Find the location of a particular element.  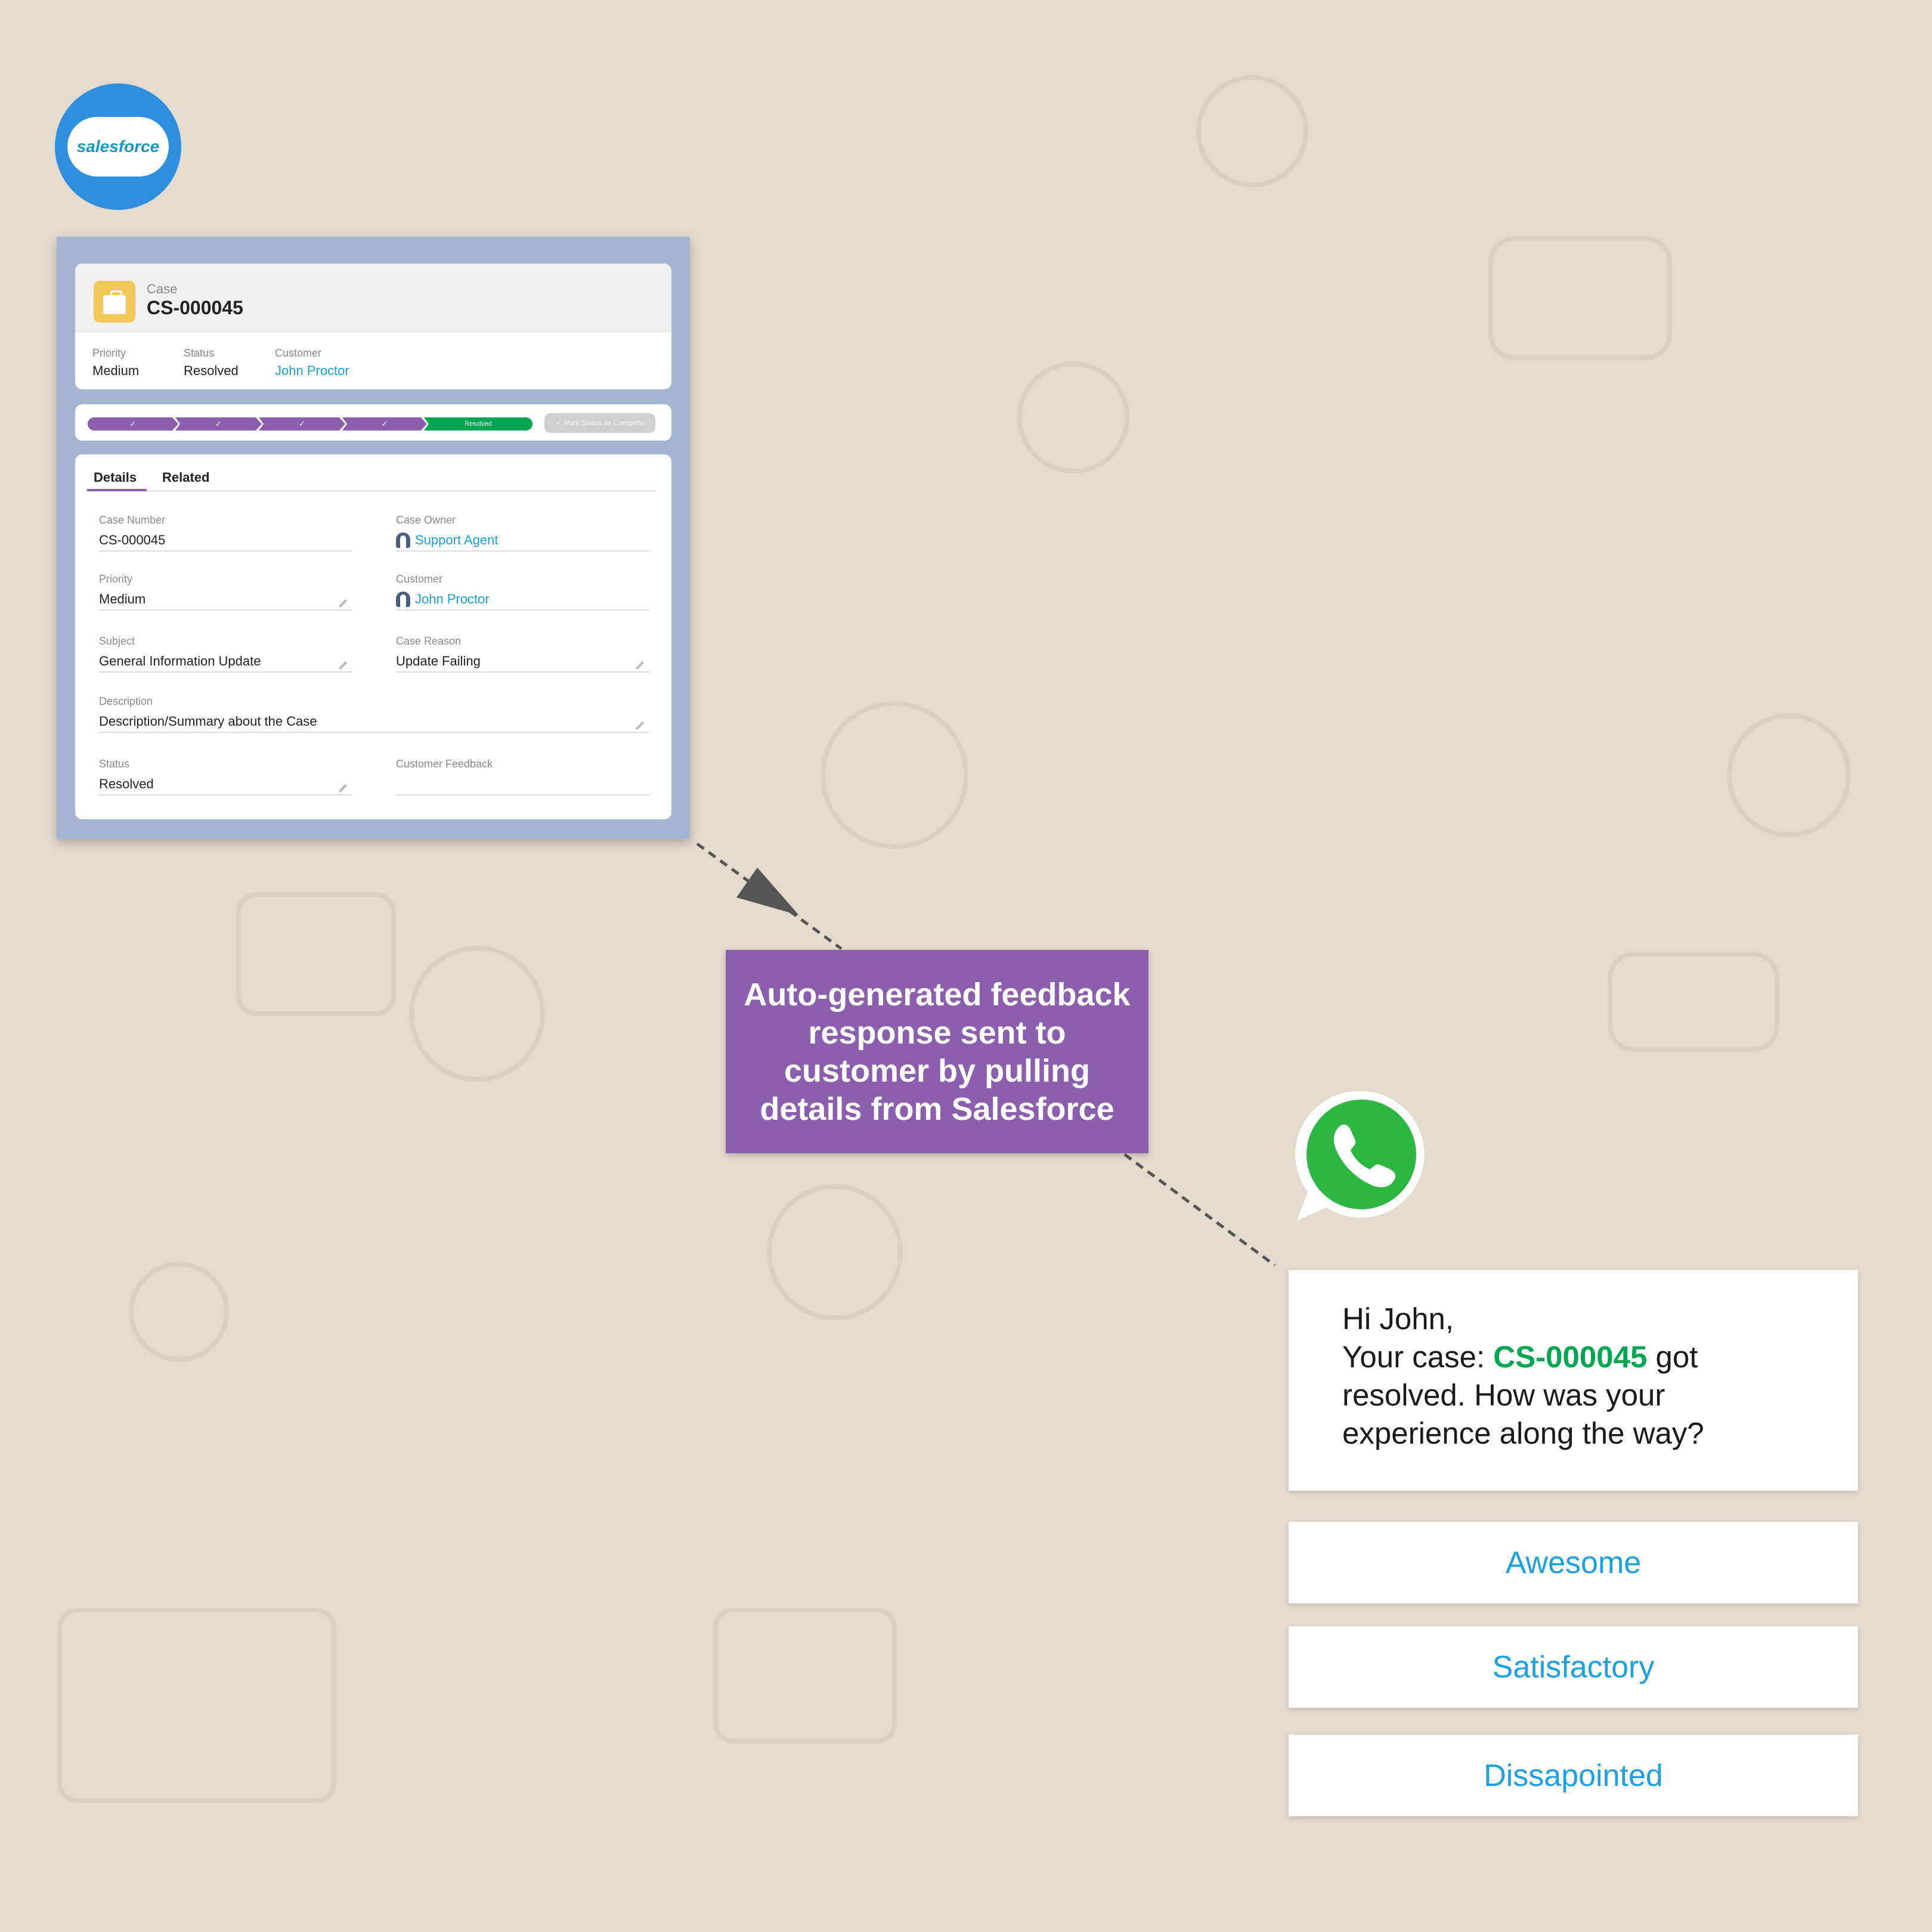

arrowhead-icon is located at coordinates (767, 892).